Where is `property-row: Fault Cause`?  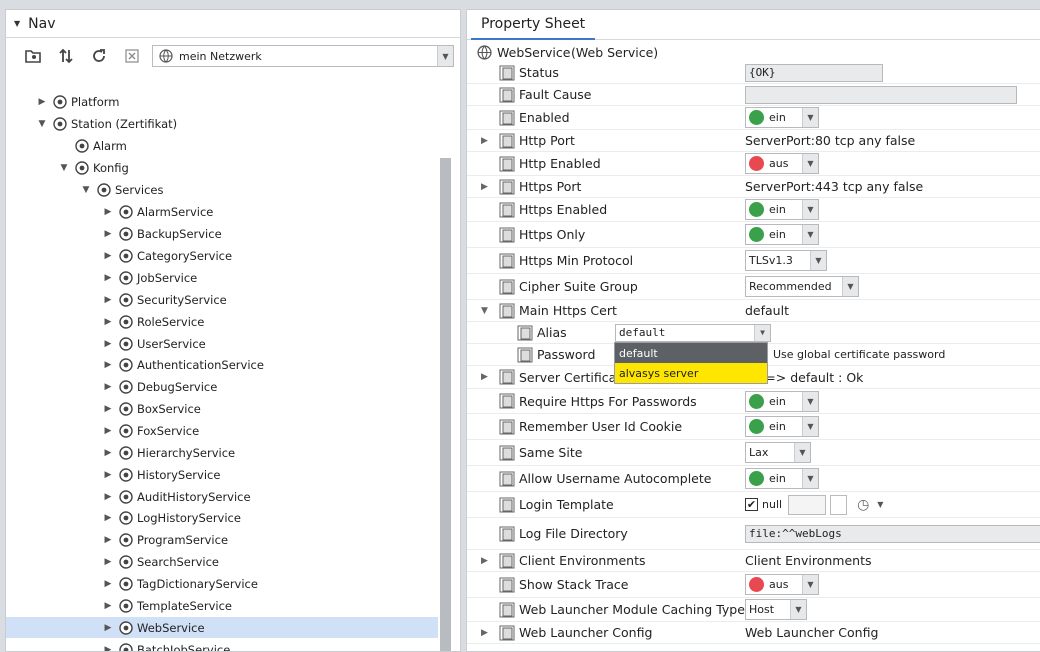
property-row: Fault Cause is located at coordinates (753, 95).